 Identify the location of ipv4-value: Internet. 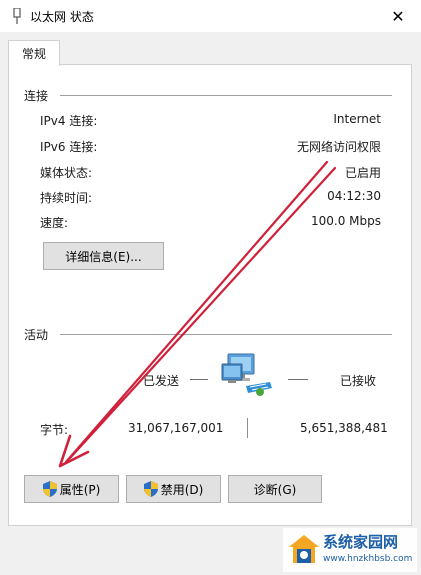
(357, 119).